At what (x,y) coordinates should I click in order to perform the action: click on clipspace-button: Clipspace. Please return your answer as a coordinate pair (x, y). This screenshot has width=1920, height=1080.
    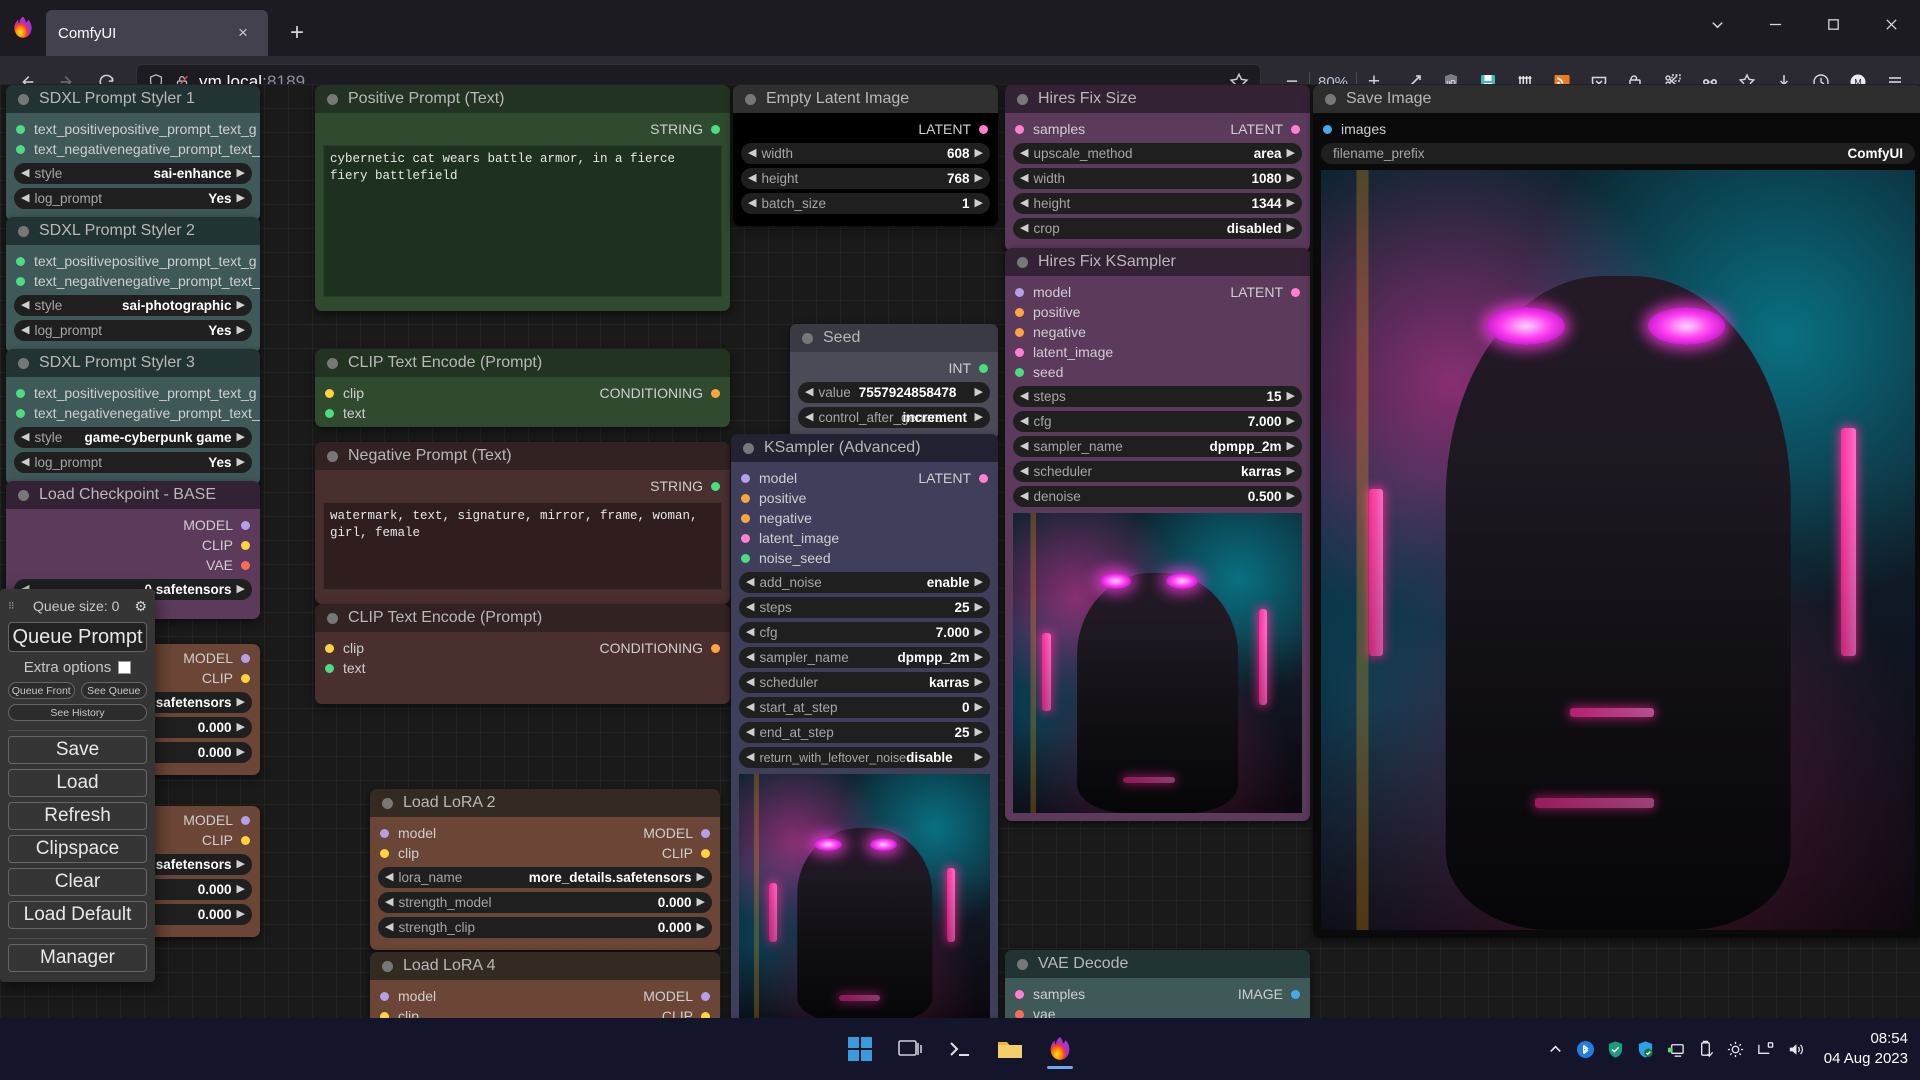
    Looking at the image, I should click on (77, 849).